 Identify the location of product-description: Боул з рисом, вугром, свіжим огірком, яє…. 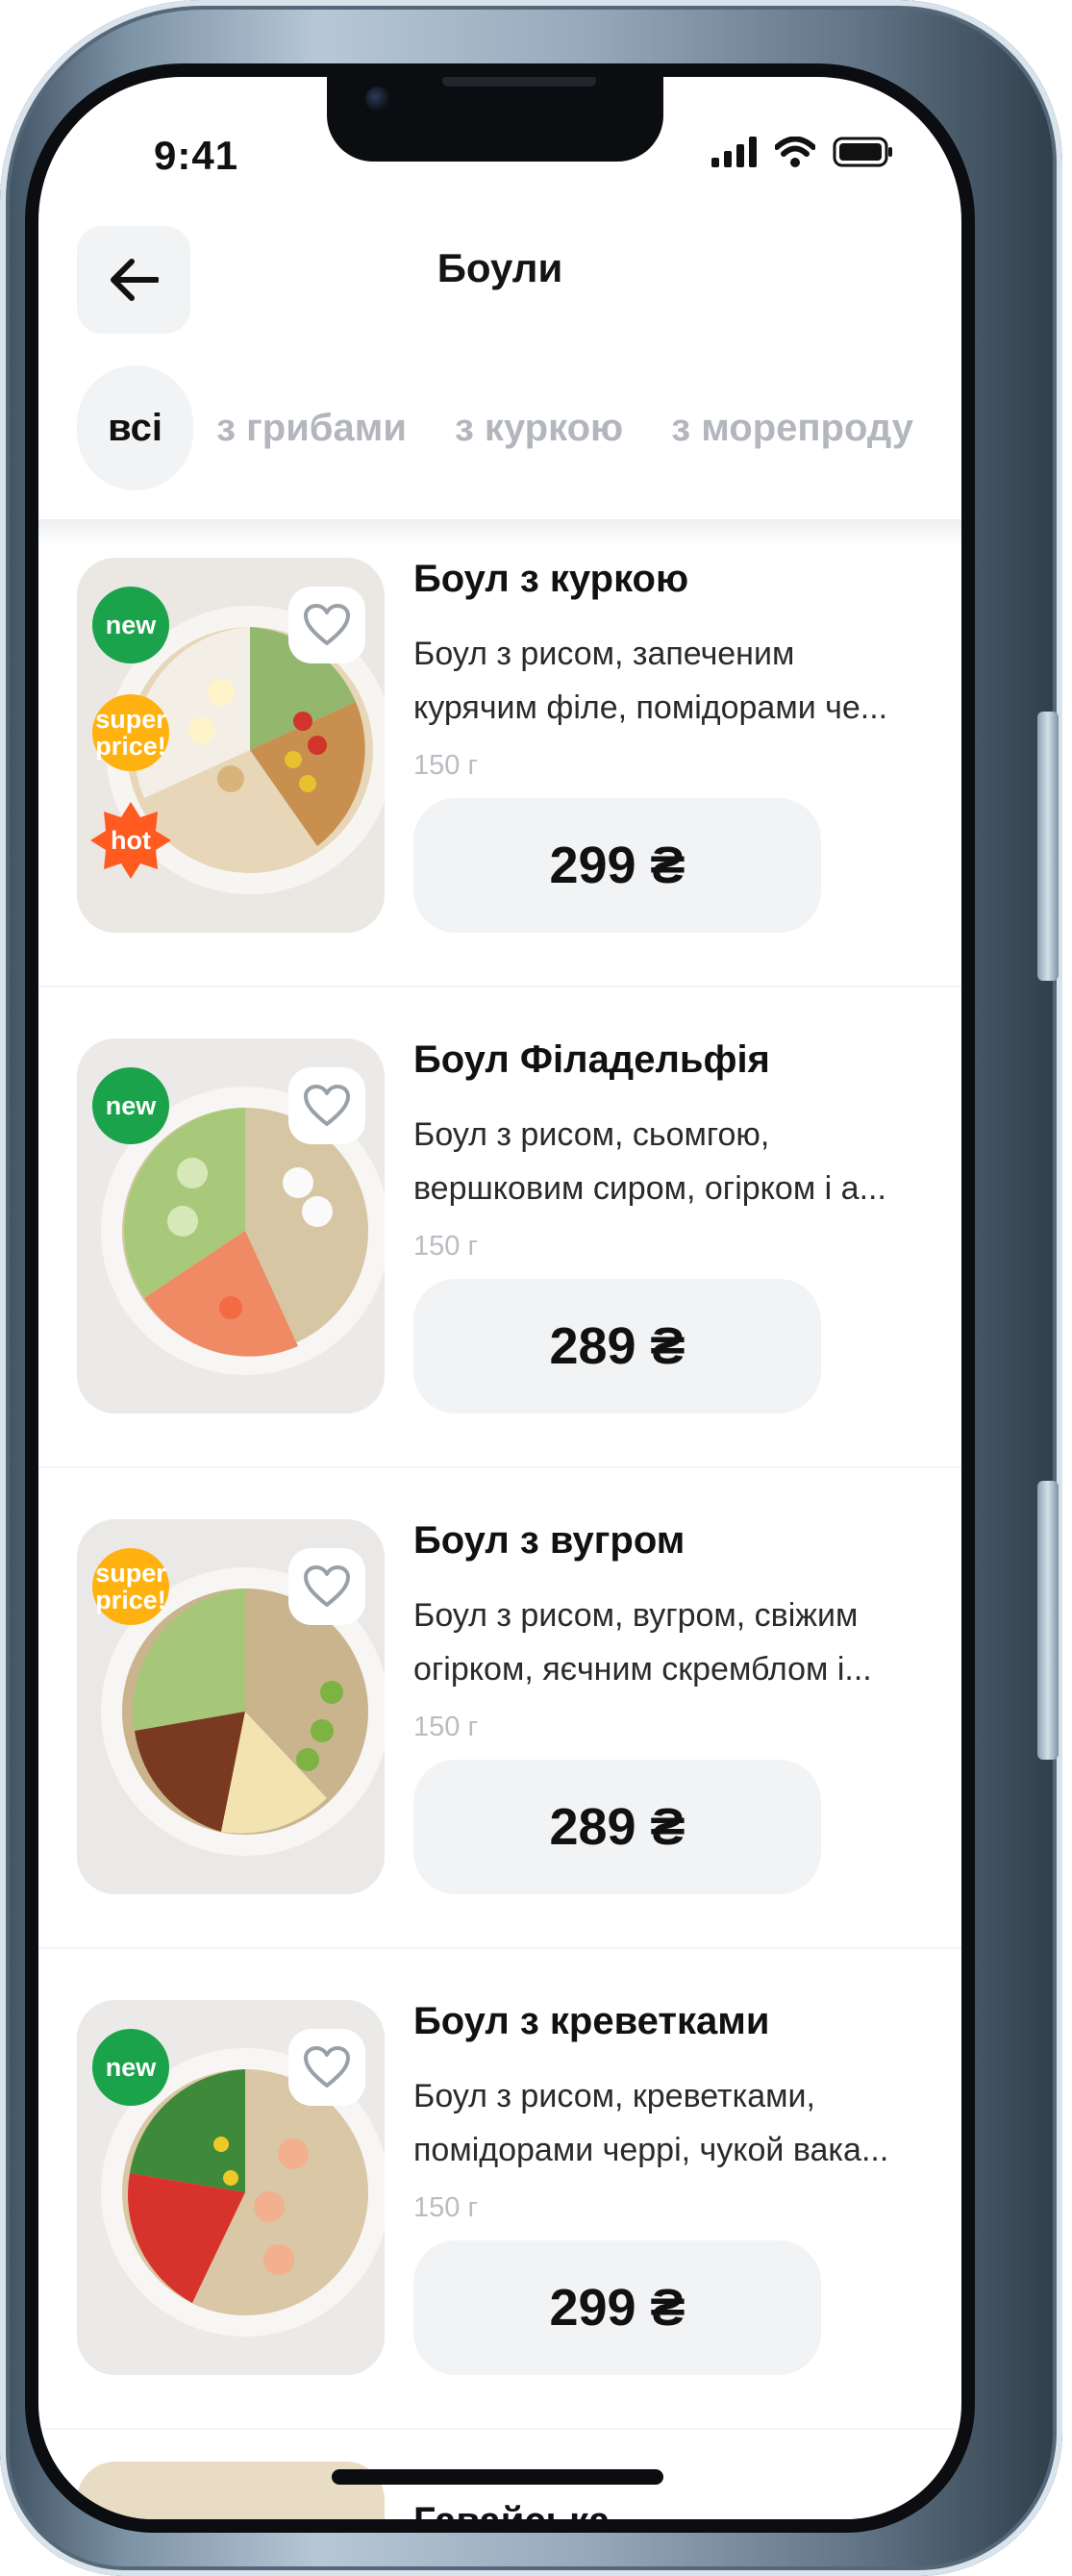
(642, 1642).